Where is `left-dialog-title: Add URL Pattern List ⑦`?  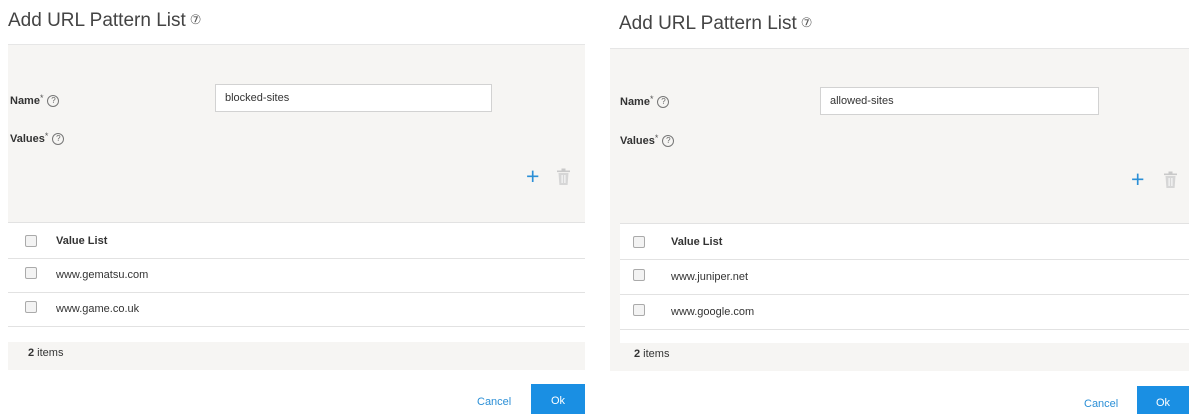
left-dialog-title: Add URL Pattern List ⑦ is located at coordinates (104, 21).